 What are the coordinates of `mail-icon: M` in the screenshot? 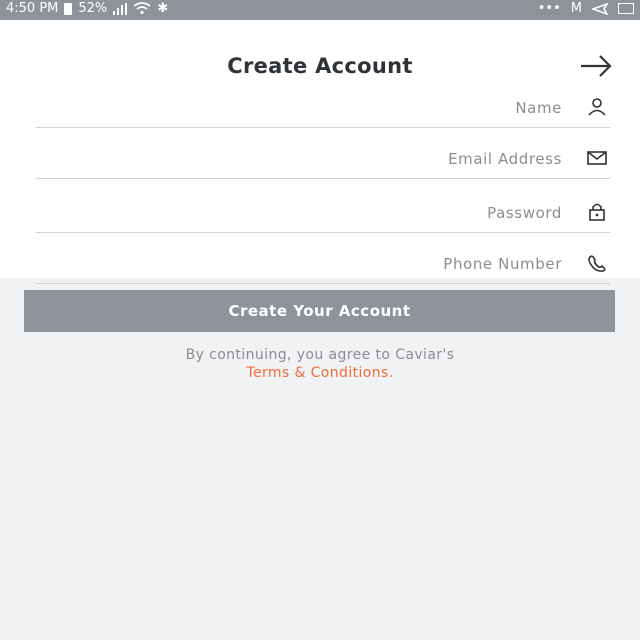 It's located at (576, 8).